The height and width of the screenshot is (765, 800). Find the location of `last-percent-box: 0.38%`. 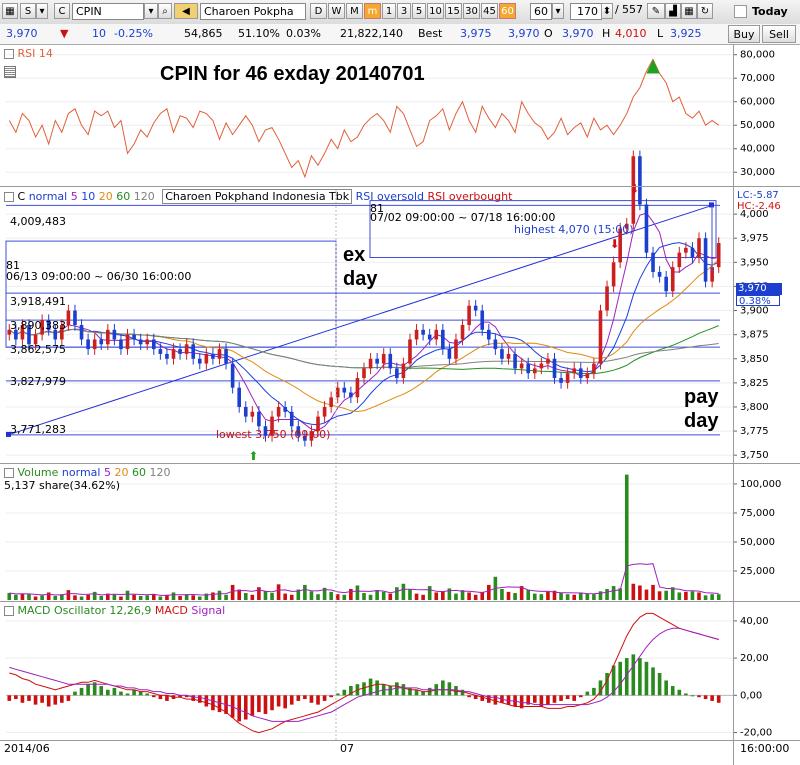

last-percent-box: 0.38% is located at coordinates (758, 301).